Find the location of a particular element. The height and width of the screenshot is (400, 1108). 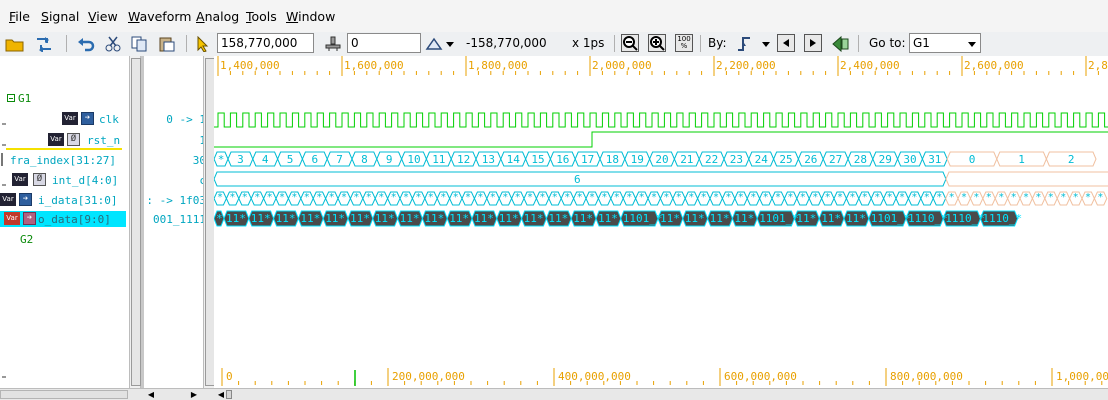

value-rst-n: 1 is located at coordinates (176, 140).